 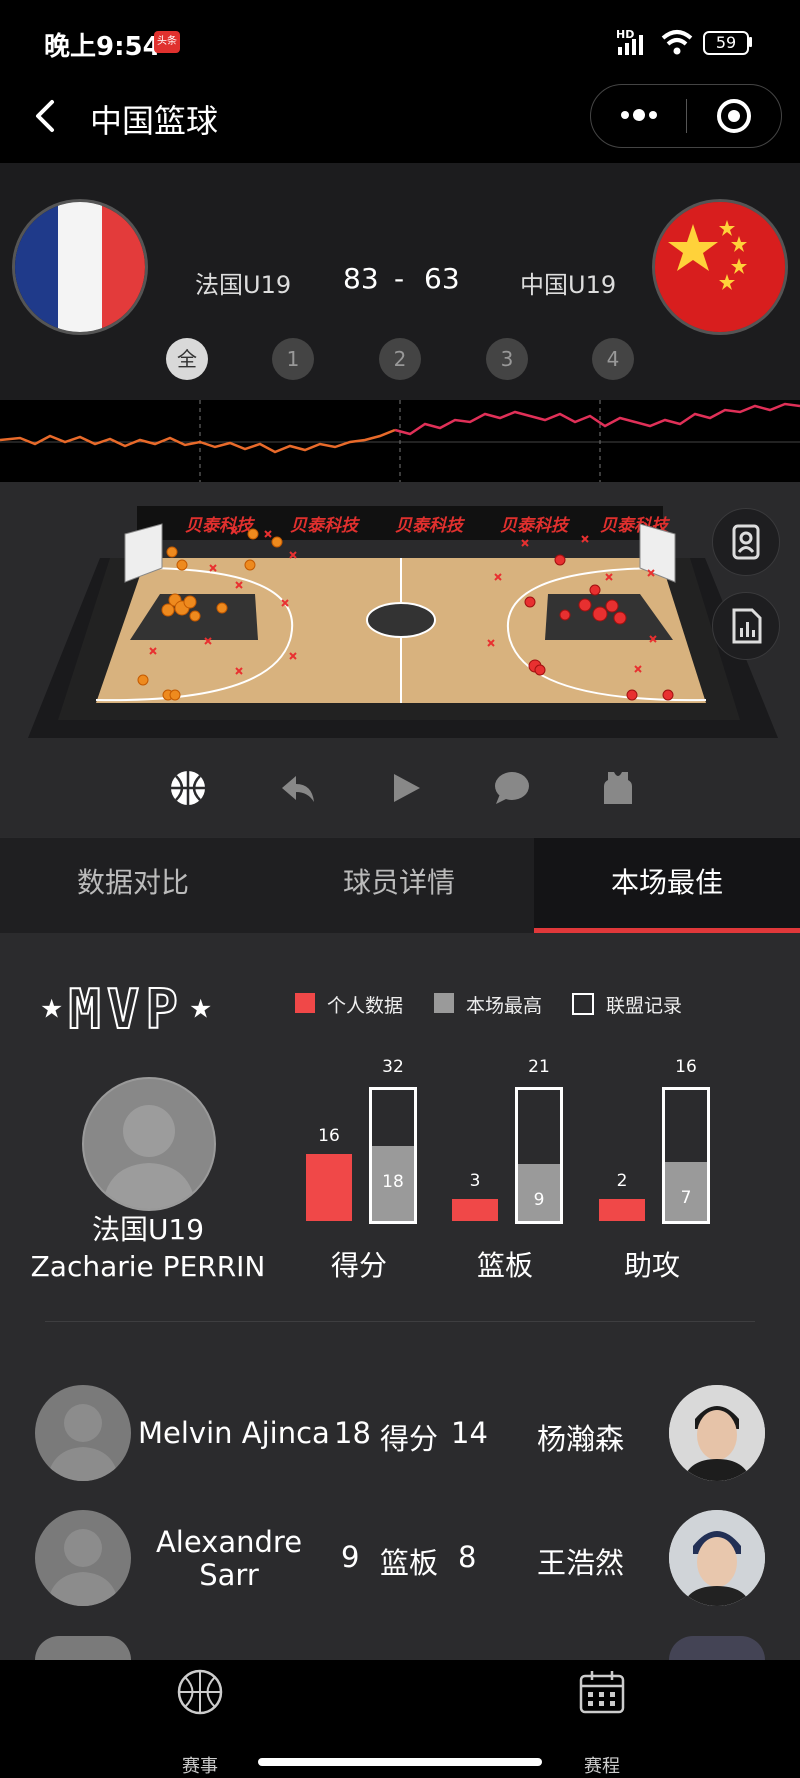 What do you see at coordinates (504, 1265) in the screenshot?
I see `stat-label: 篮板` at bounding box center [504, 1265].